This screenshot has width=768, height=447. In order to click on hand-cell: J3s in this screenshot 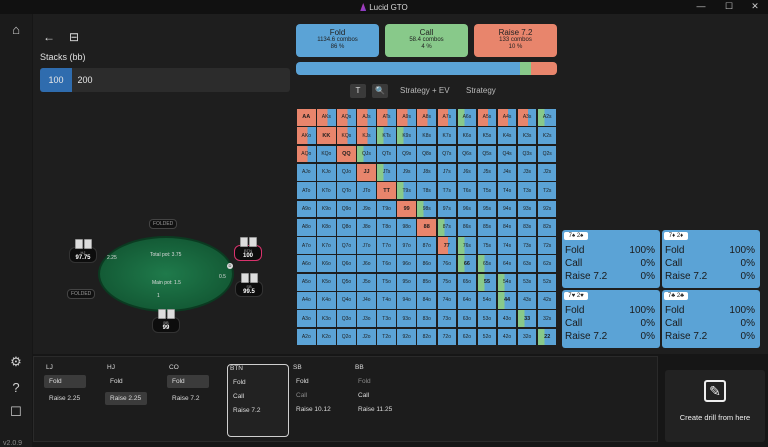, I will do `click(527, 172)`.